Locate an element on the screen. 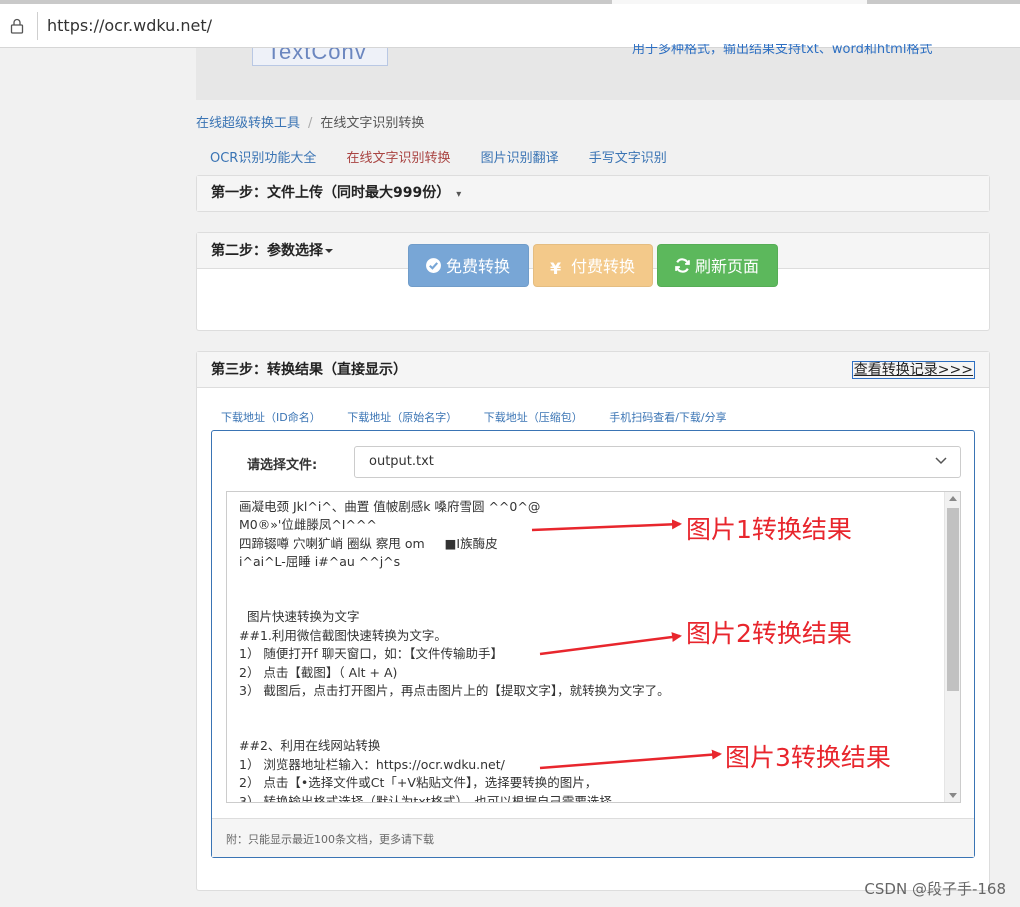 Image resolution: width=1020 pixels, height=907 pixels. breadcrumb-current: 在线文字识别转换 is located at coordinates (372, 123).